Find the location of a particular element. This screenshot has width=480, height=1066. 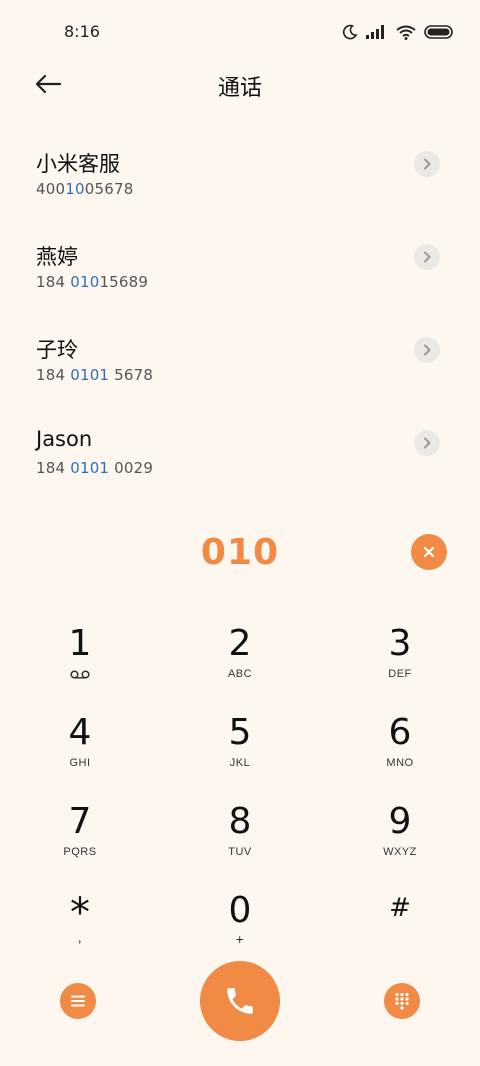

battery-icon is located at coordinates (438, 32).